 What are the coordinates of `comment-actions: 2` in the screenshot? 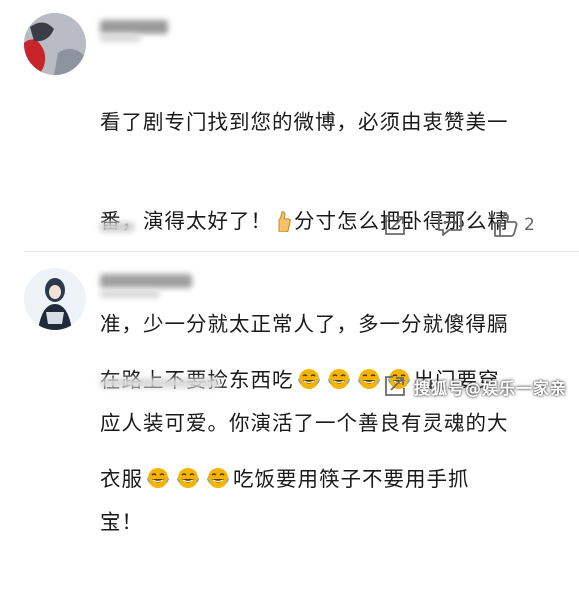 It's located at (459, 225).